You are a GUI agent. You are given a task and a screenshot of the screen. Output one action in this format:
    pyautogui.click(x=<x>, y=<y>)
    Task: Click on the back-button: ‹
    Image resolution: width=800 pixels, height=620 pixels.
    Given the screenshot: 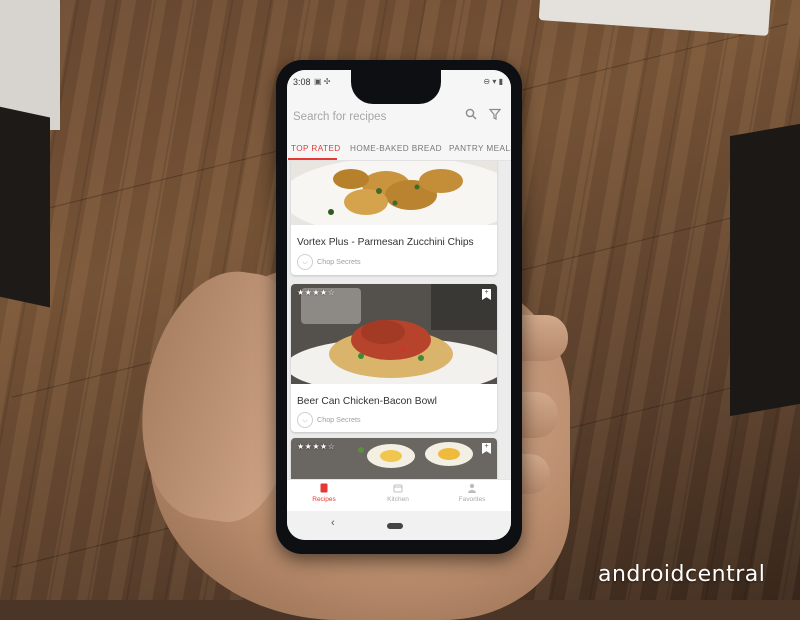 What is the action you would take?
    pyautogui.click(x=333, y=523)
    